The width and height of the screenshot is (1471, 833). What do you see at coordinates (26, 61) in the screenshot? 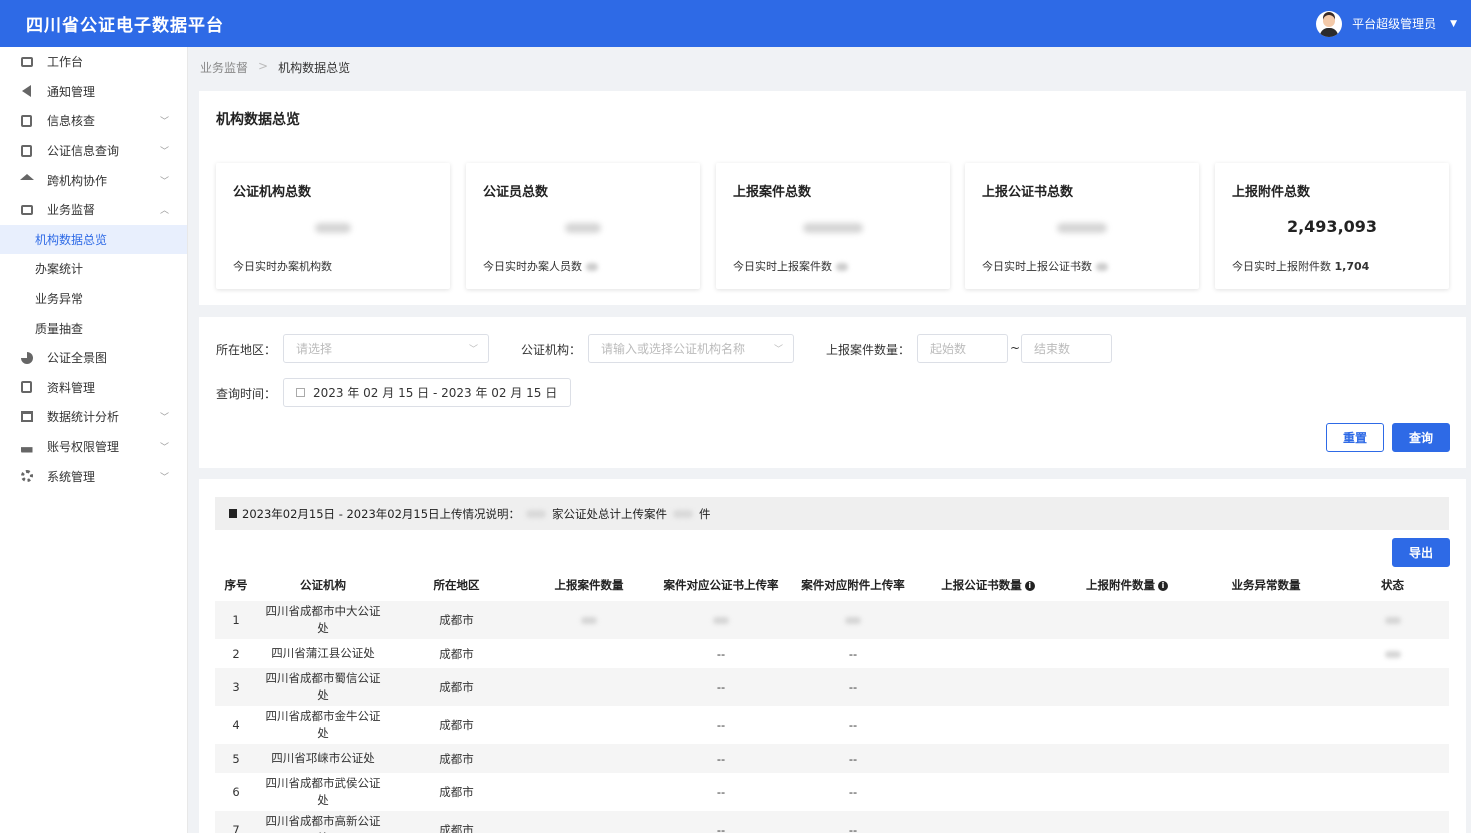
I see `monitor-icon` at bounding box center [26, 61].